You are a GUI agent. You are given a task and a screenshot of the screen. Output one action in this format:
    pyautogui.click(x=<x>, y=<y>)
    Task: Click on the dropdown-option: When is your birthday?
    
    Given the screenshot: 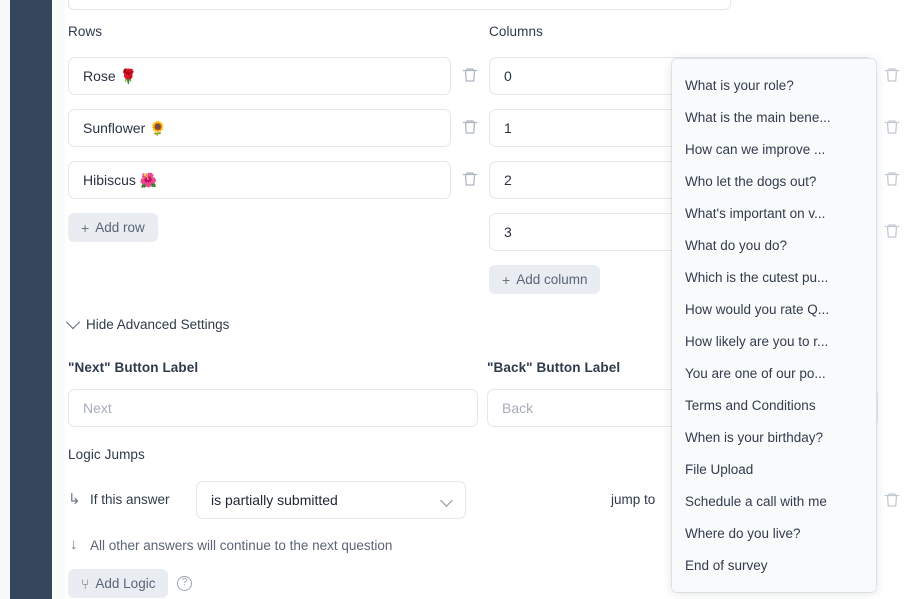 What is the action you would take?
    pyautogui.click(x=774, y=437)
    